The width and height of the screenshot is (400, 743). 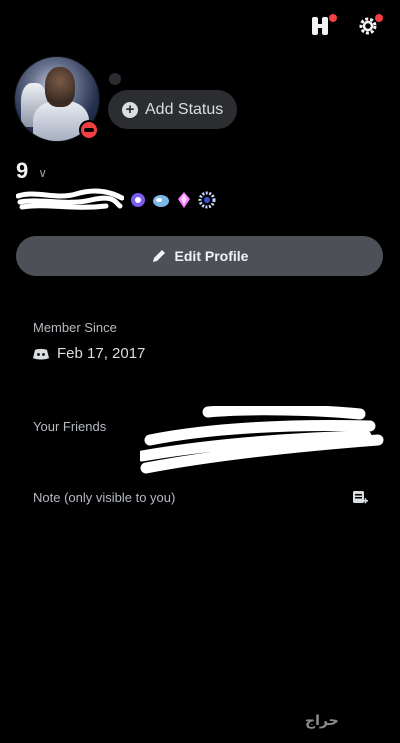 I want to click on add-status-button: + Add Status, so click(x=172, y=109).